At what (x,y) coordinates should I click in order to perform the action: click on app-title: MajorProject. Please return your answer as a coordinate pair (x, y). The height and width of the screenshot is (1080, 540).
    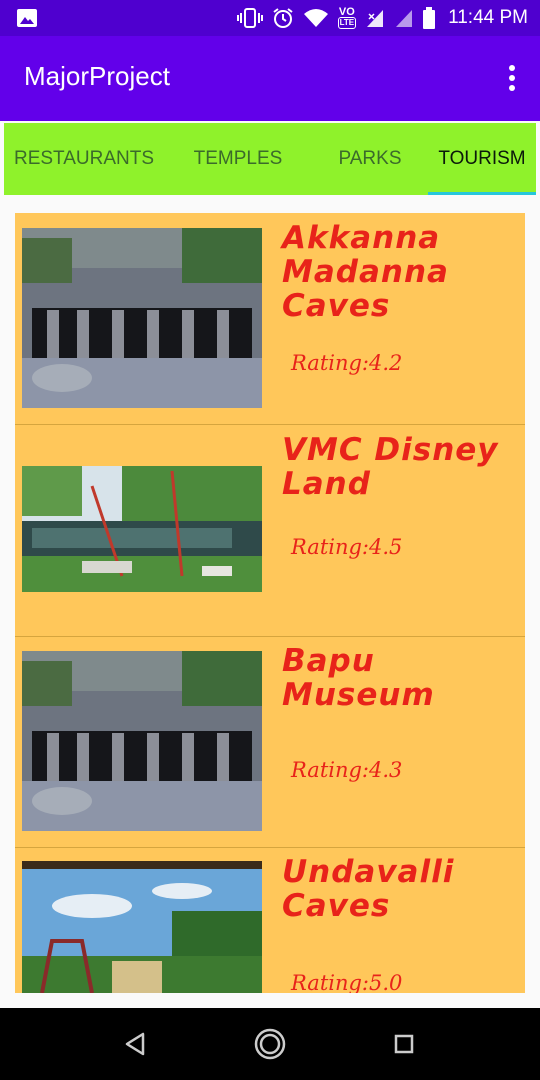
    Looking at the image, I should click on (97, 76).